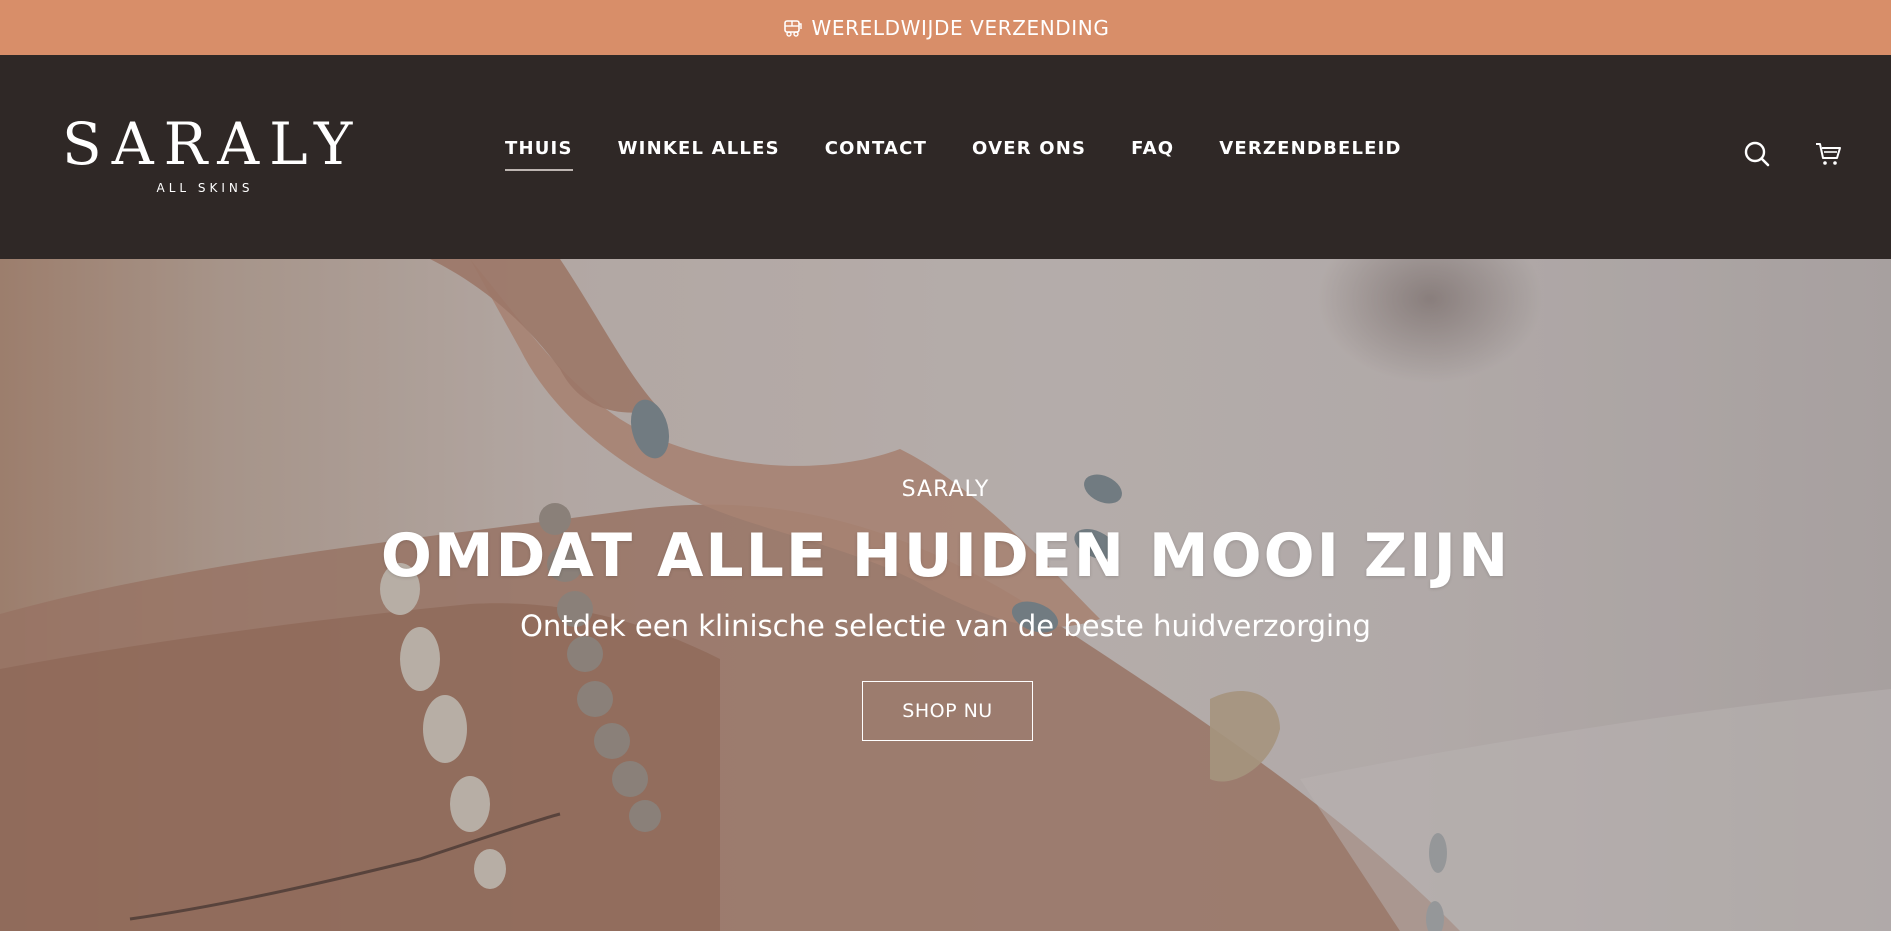  What do you see at coordinates (1310, 153) in the screenshot?
I see `nav-item-verzendbeleid: VERZENDBELEID` at bounding box center [1310, 153].